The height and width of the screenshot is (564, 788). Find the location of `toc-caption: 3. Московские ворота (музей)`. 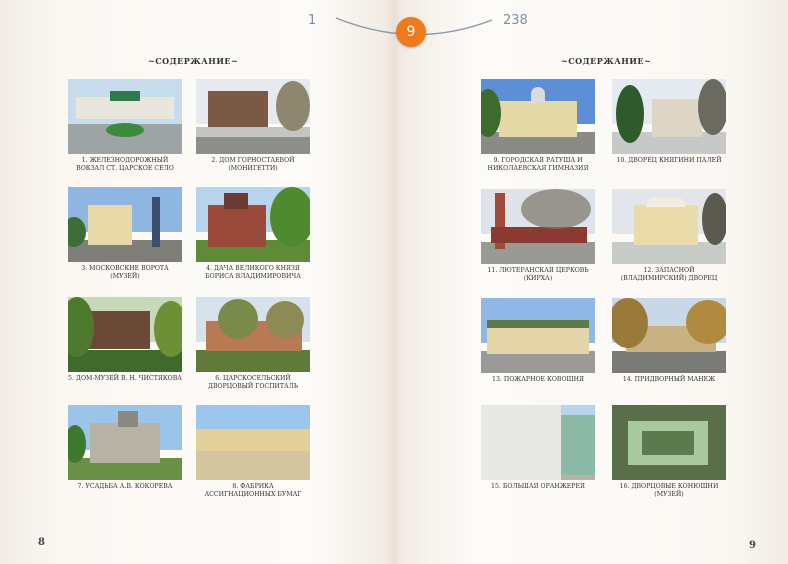

toc-caption: 3. Московские ворота (музей) is located at coordinates (125, 272).